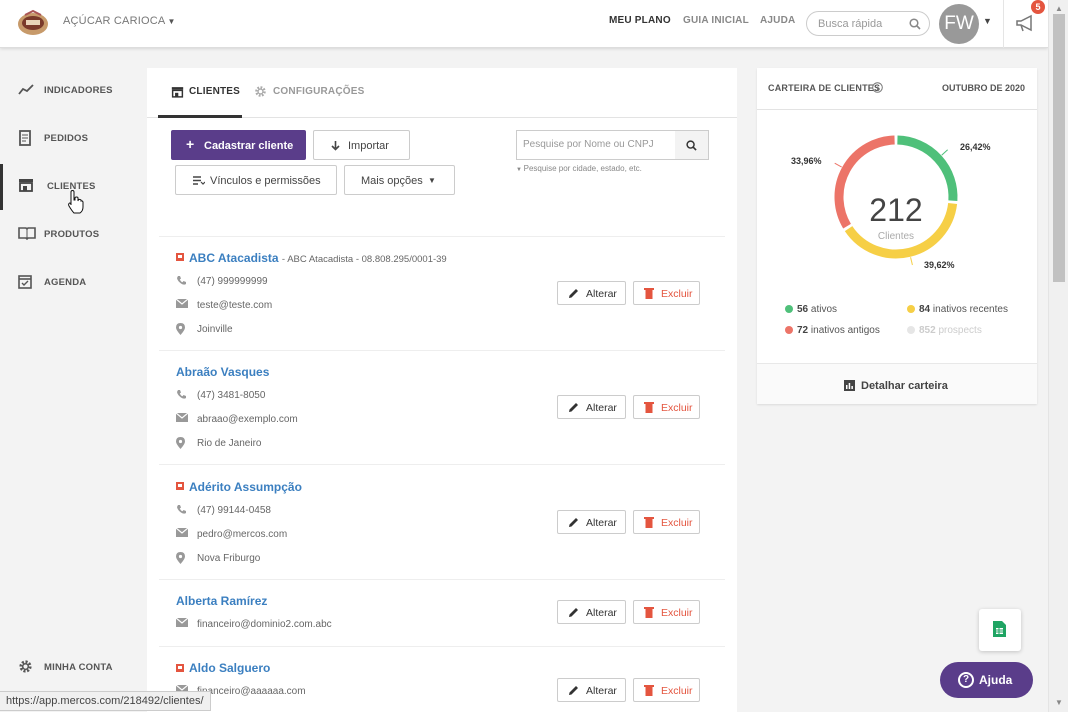 The image size is (1068, 712). Describe the element at coordinates (180, 257) in the screenshot. I see `flag-icon` at that location.